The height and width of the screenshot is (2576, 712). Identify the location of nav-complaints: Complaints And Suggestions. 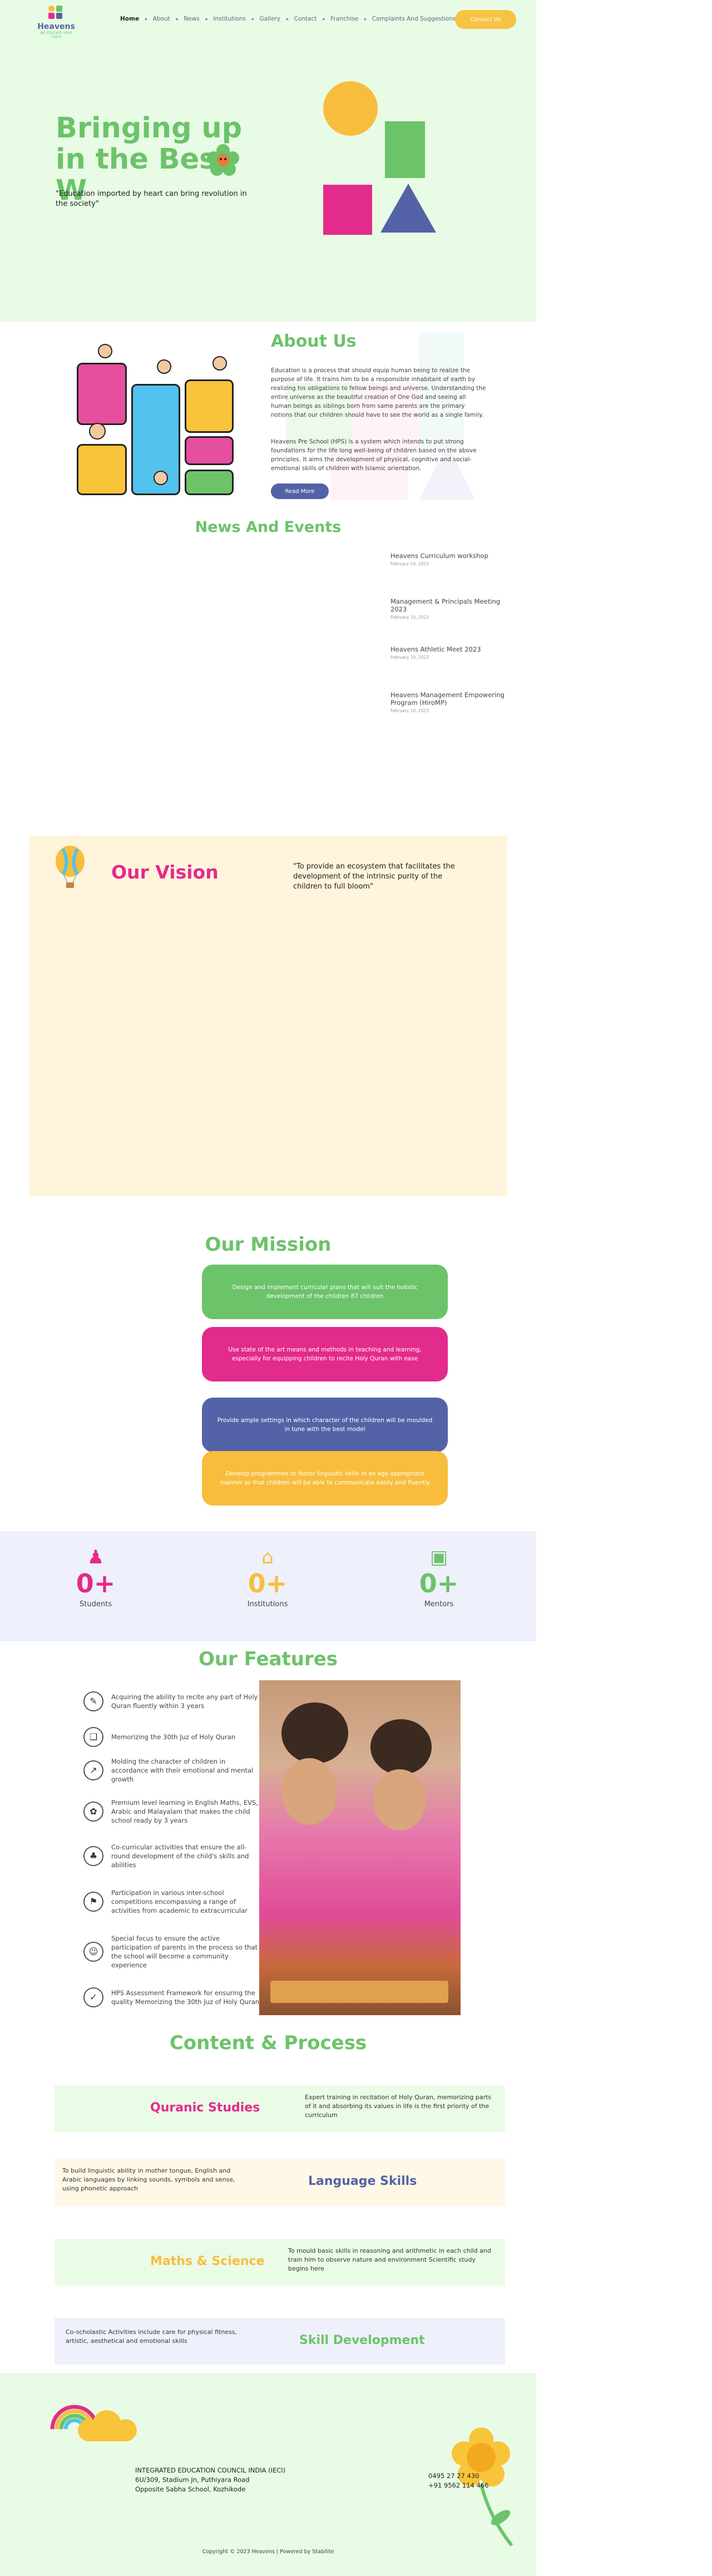
(414, 19).